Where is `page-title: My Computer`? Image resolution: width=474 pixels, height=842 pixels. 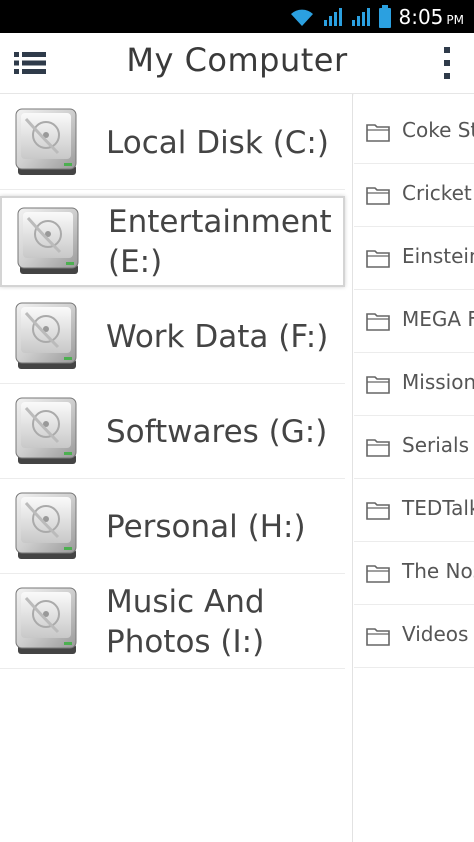 page-title: My Computer is located at coordinates (237, 60).